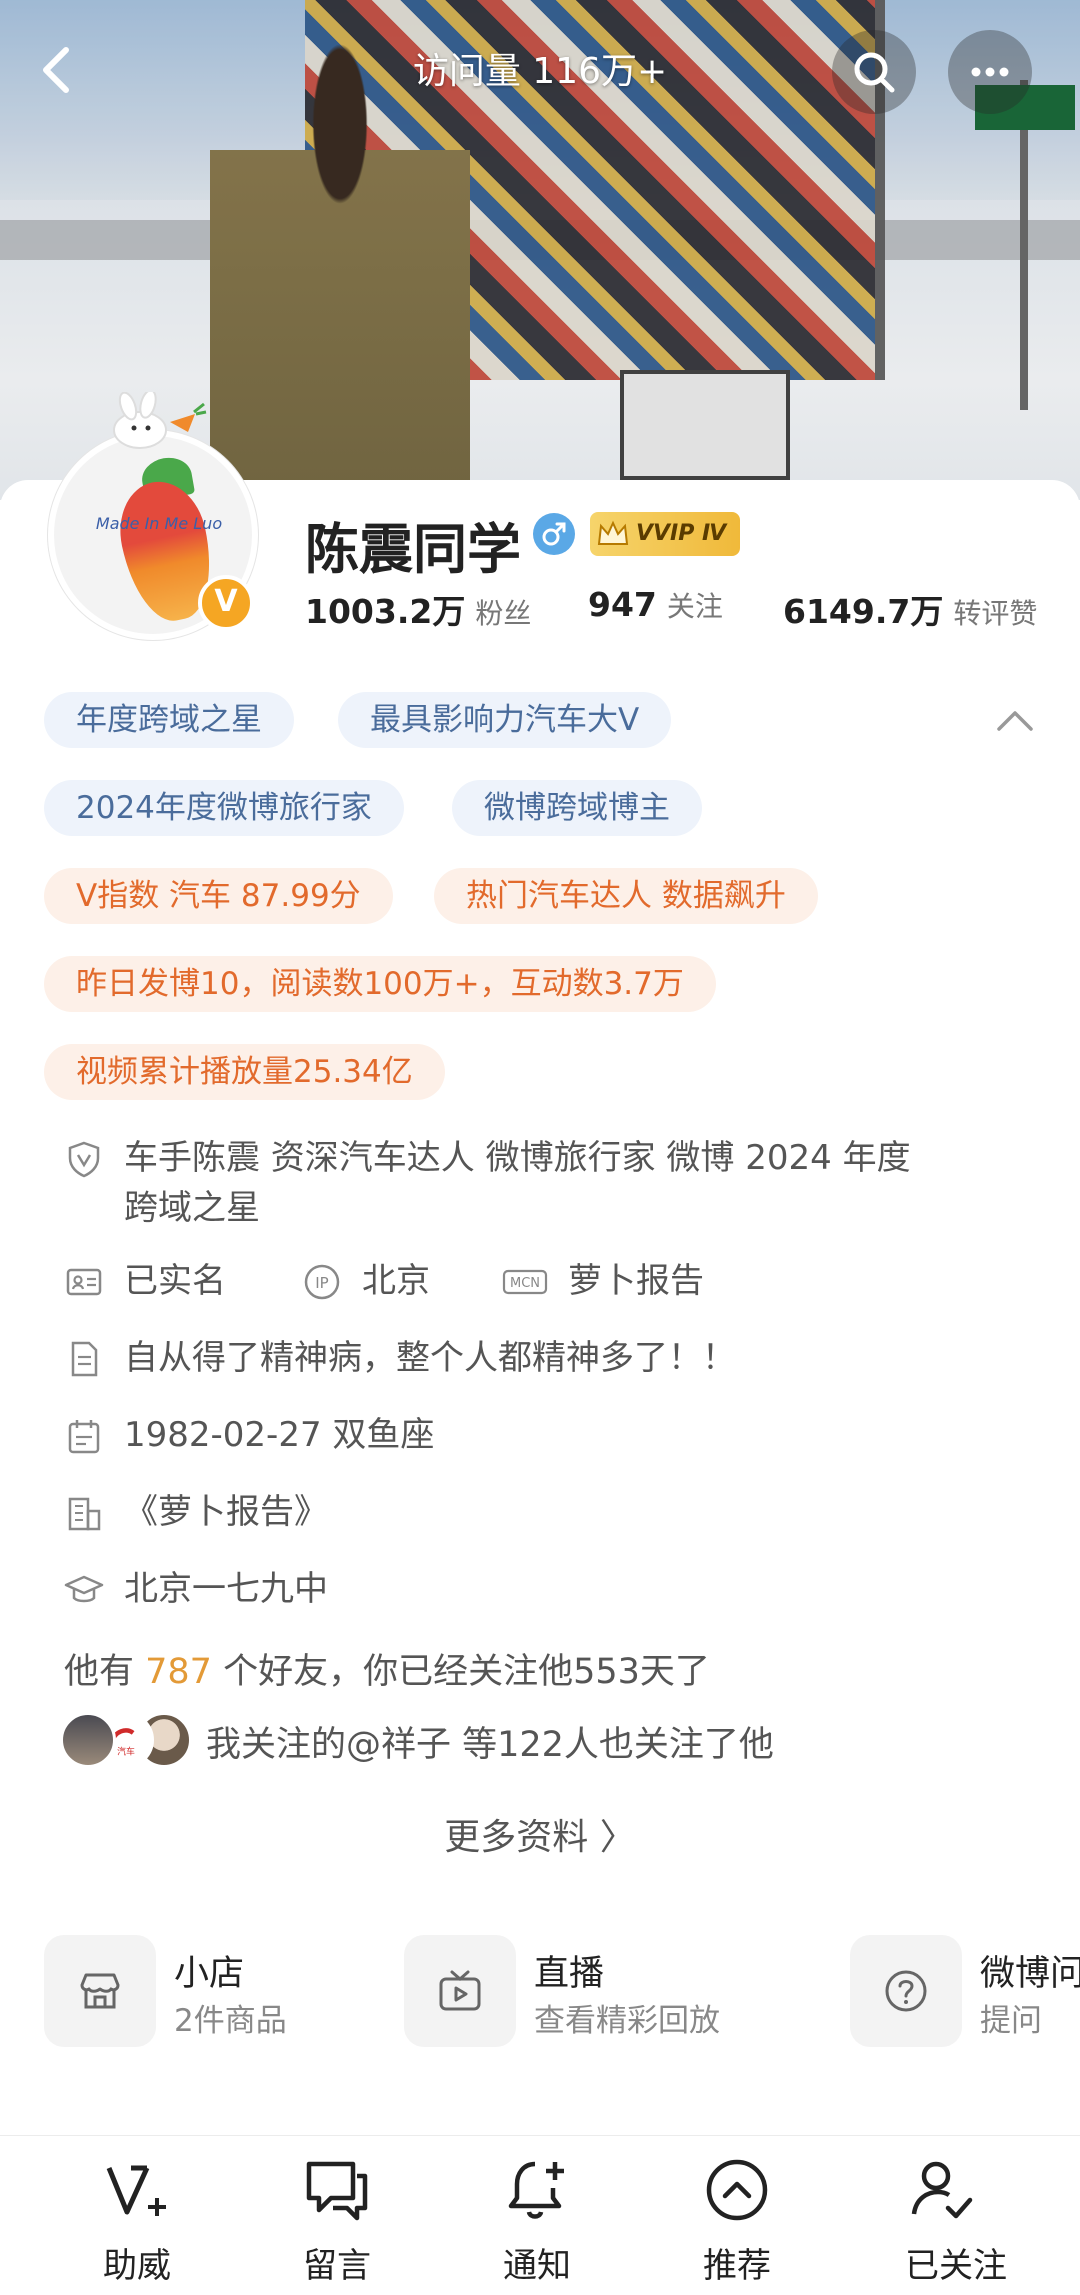 The height and width of the screenshot is (2295, 1080). What do you see at coordinates (226, 1589) in the screenshot?
I see `school-text: 北京一七九中` at bounding box center [226, 1589].